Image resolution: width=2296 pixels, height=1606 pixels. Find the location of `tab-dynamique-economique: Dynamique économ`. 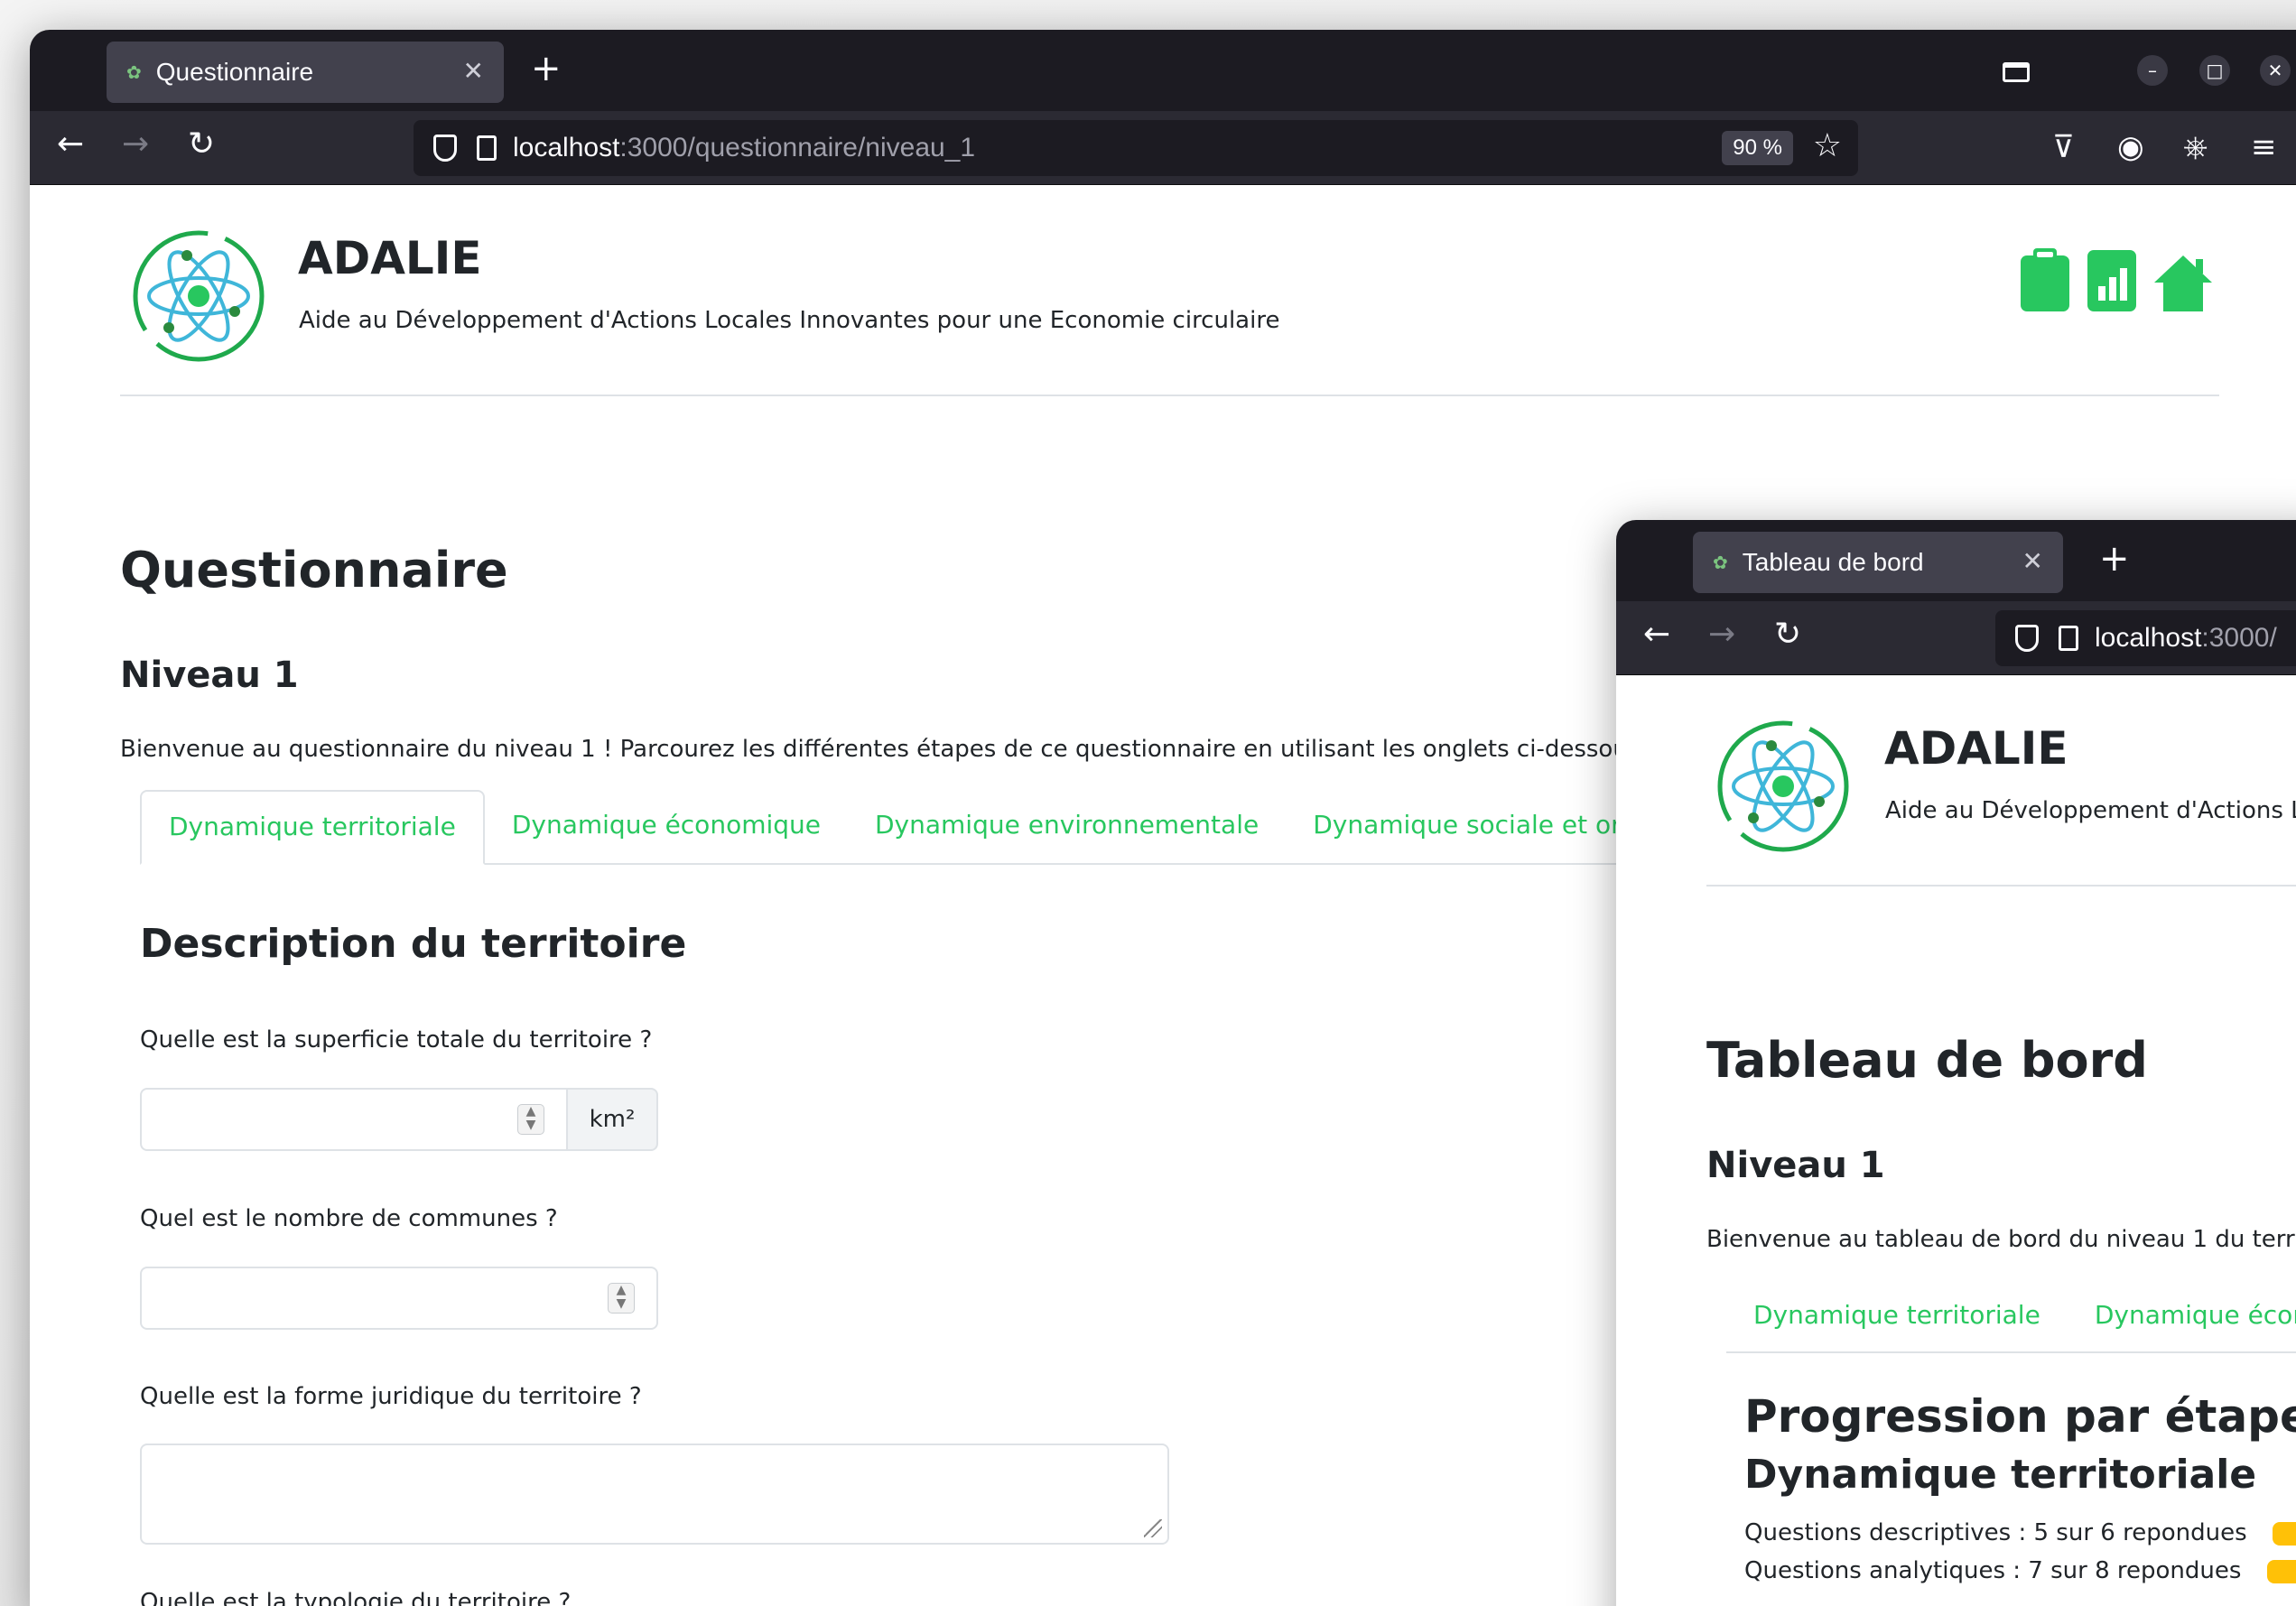

tab-dynamique-economique: Dynamique économ is located at coordinates (2182, 1316).